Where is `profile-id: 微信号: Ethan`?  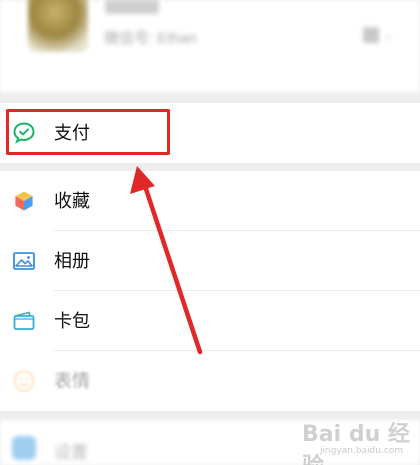 profile-id: 微信号: Ethan is located at coordinates (150, 38).